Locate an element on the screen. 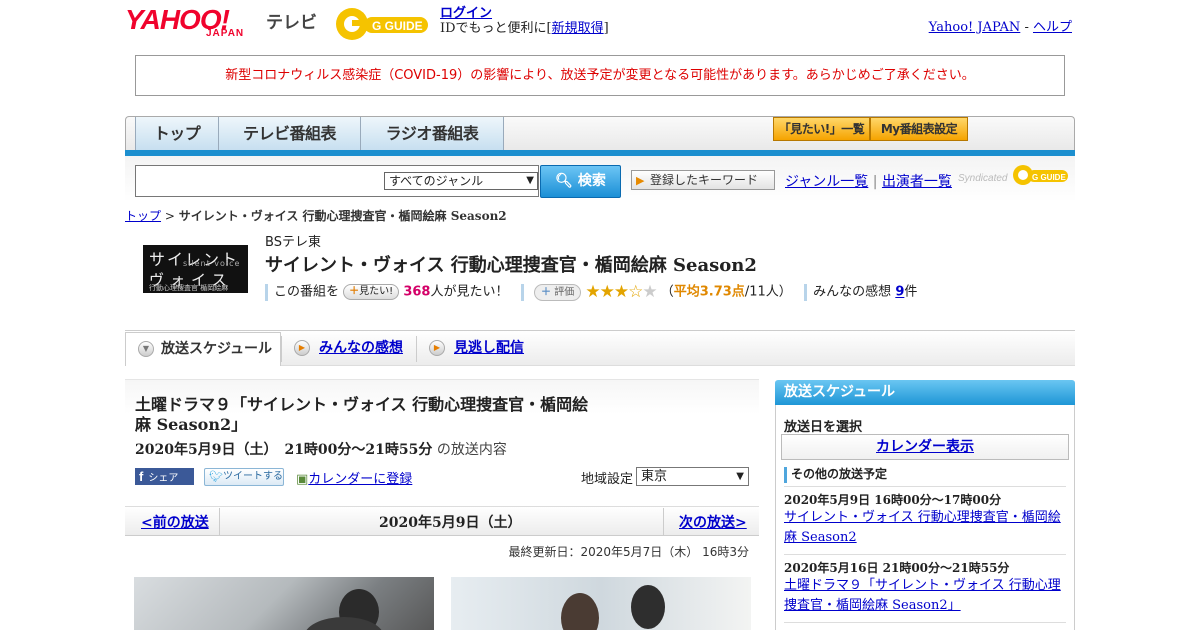 The image size is (1200, 630). calendar-register-link: カレンダーに登録 is located at coordinates (360, 479).